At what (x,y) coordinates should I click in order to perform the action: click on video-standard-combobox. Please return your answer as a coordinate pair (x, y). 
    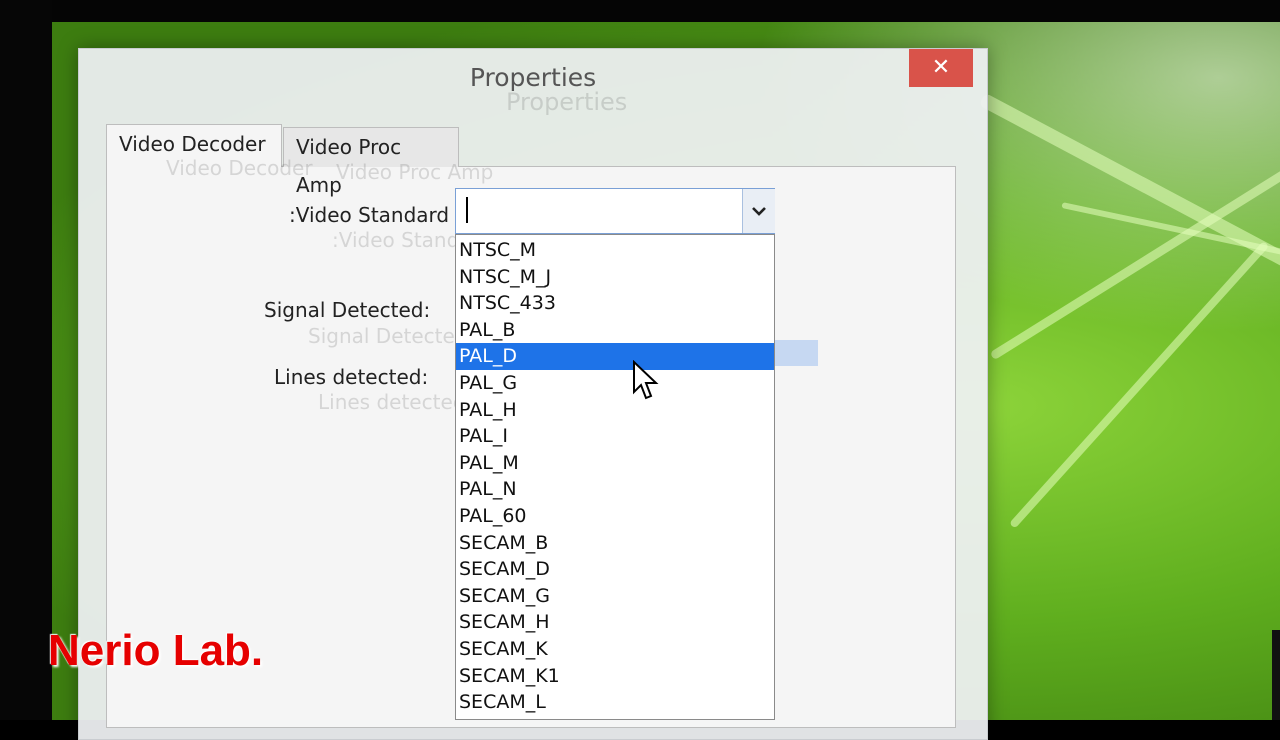
    Looking at the image, I should click on (615, 211).